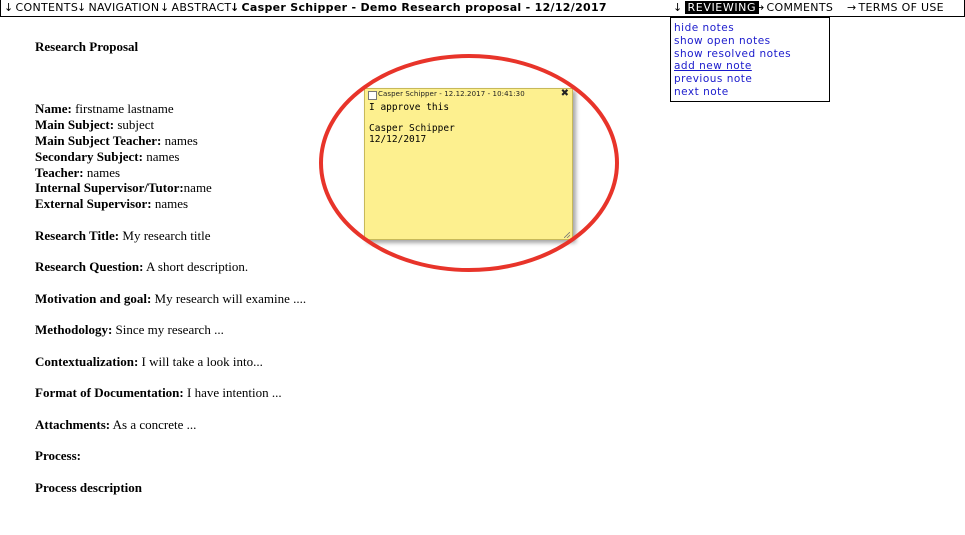 The width and height of the screenshot is (965, 535). What do you see at coordinates (794, 8) in the screenshot?
I see `comments-link: → COMMENTS` at bounding box center [794, 8].